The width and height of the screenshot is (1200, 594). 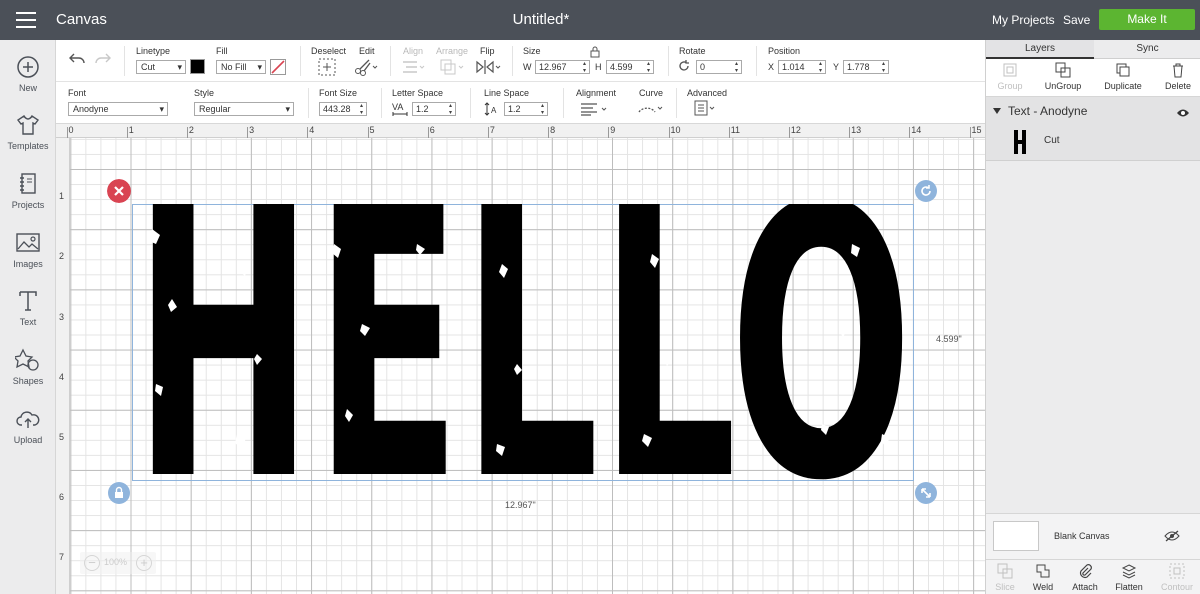 What do you see at coordinates (719, 67) in the screenshot?
I see `rotate-input: 0` at bounding box center [719, 67].